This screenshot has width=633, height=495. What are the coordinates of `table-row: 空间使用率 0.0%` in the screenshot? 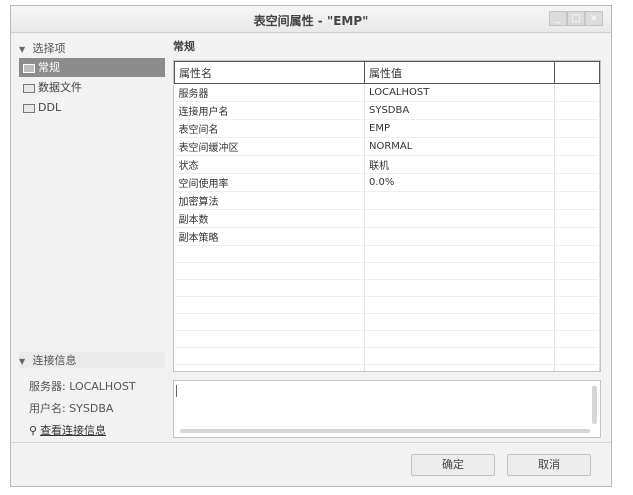 It's located at (387, 182).